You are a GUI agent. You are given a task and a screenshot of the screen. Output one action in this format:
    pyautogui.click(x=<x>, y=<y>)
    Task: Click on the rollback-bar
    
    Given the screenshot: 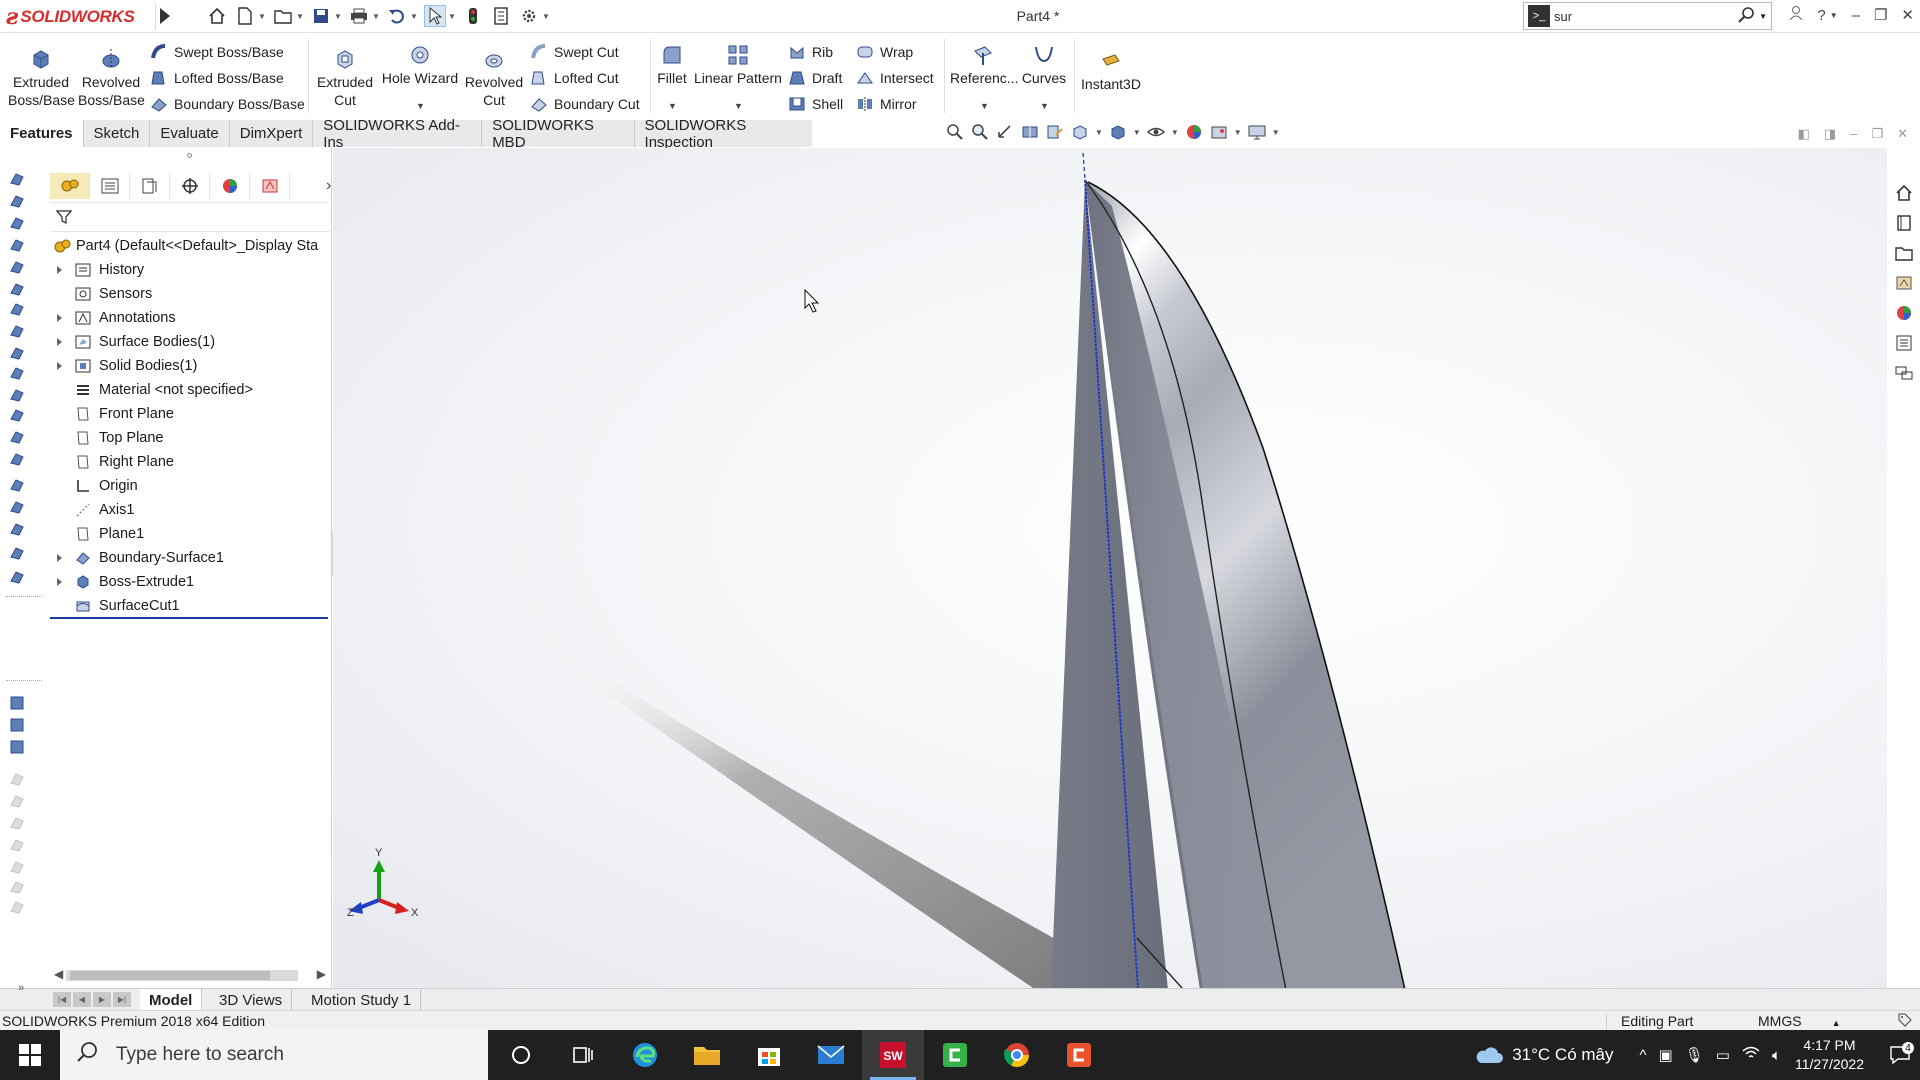 What is the action you would take?
    pyautogui.click(x=189, y=618)
    